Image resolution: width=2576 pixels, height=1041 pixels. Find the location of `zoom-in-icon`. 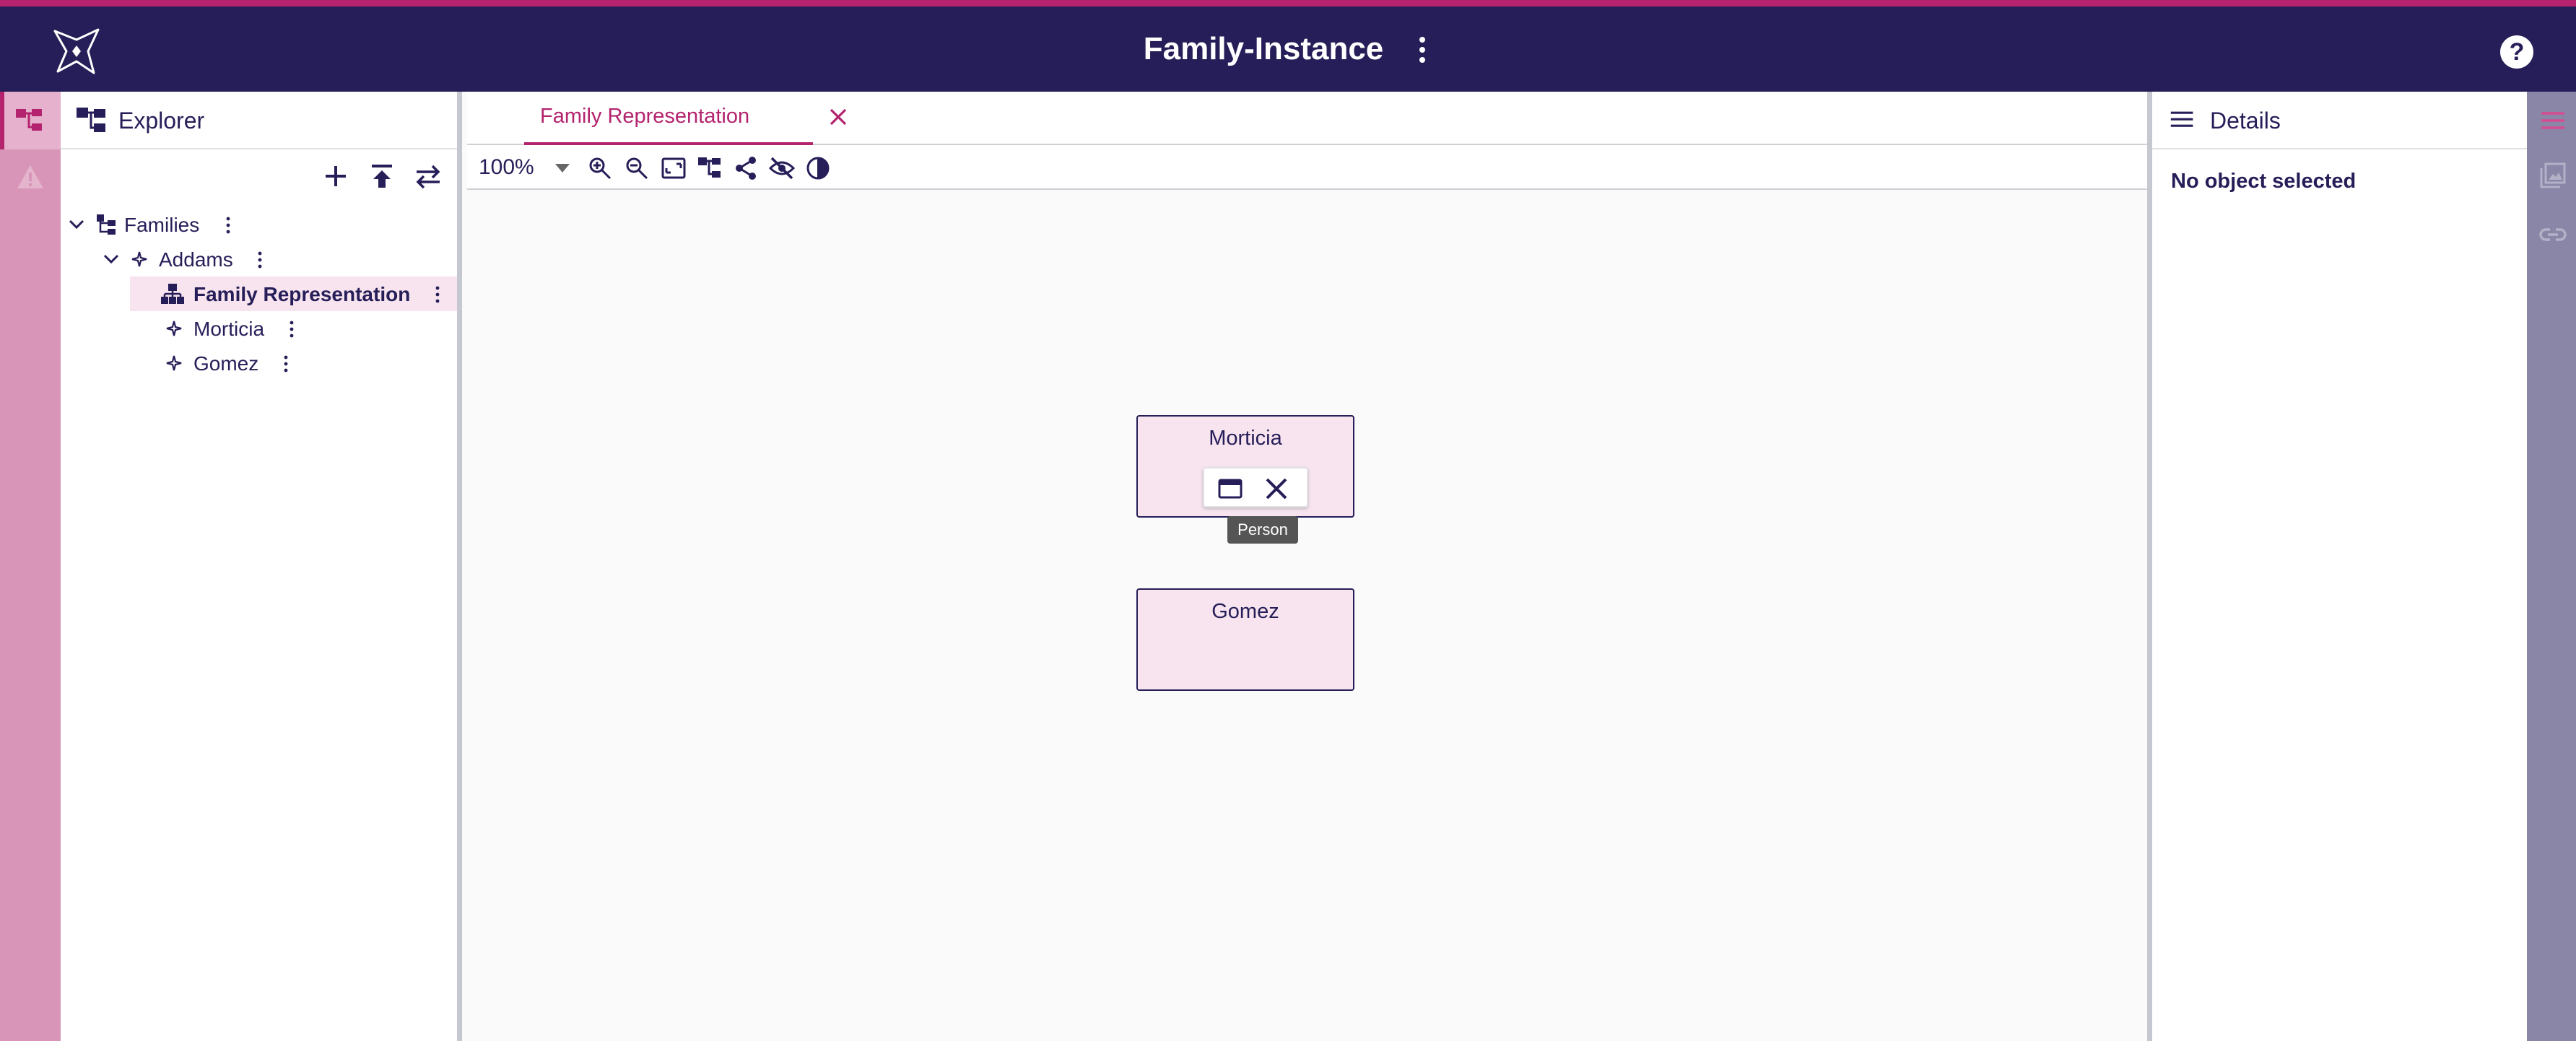

zoom-in-icon is located at coordinates (600, 168).